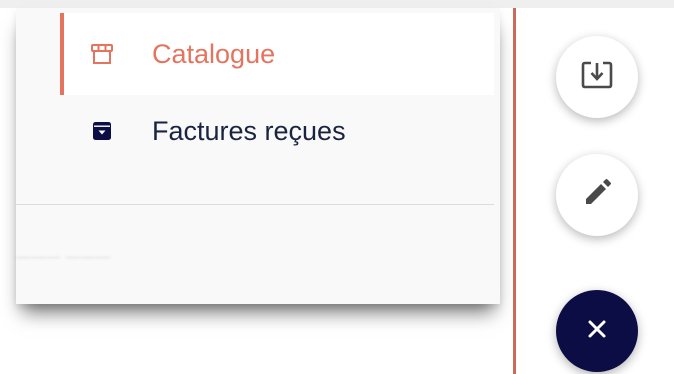 Image resolution: width=674 pixels, height=374 pixels. Describe the element at coordinates (337, 4) in the screenshot. I see `top-strip` at that location.